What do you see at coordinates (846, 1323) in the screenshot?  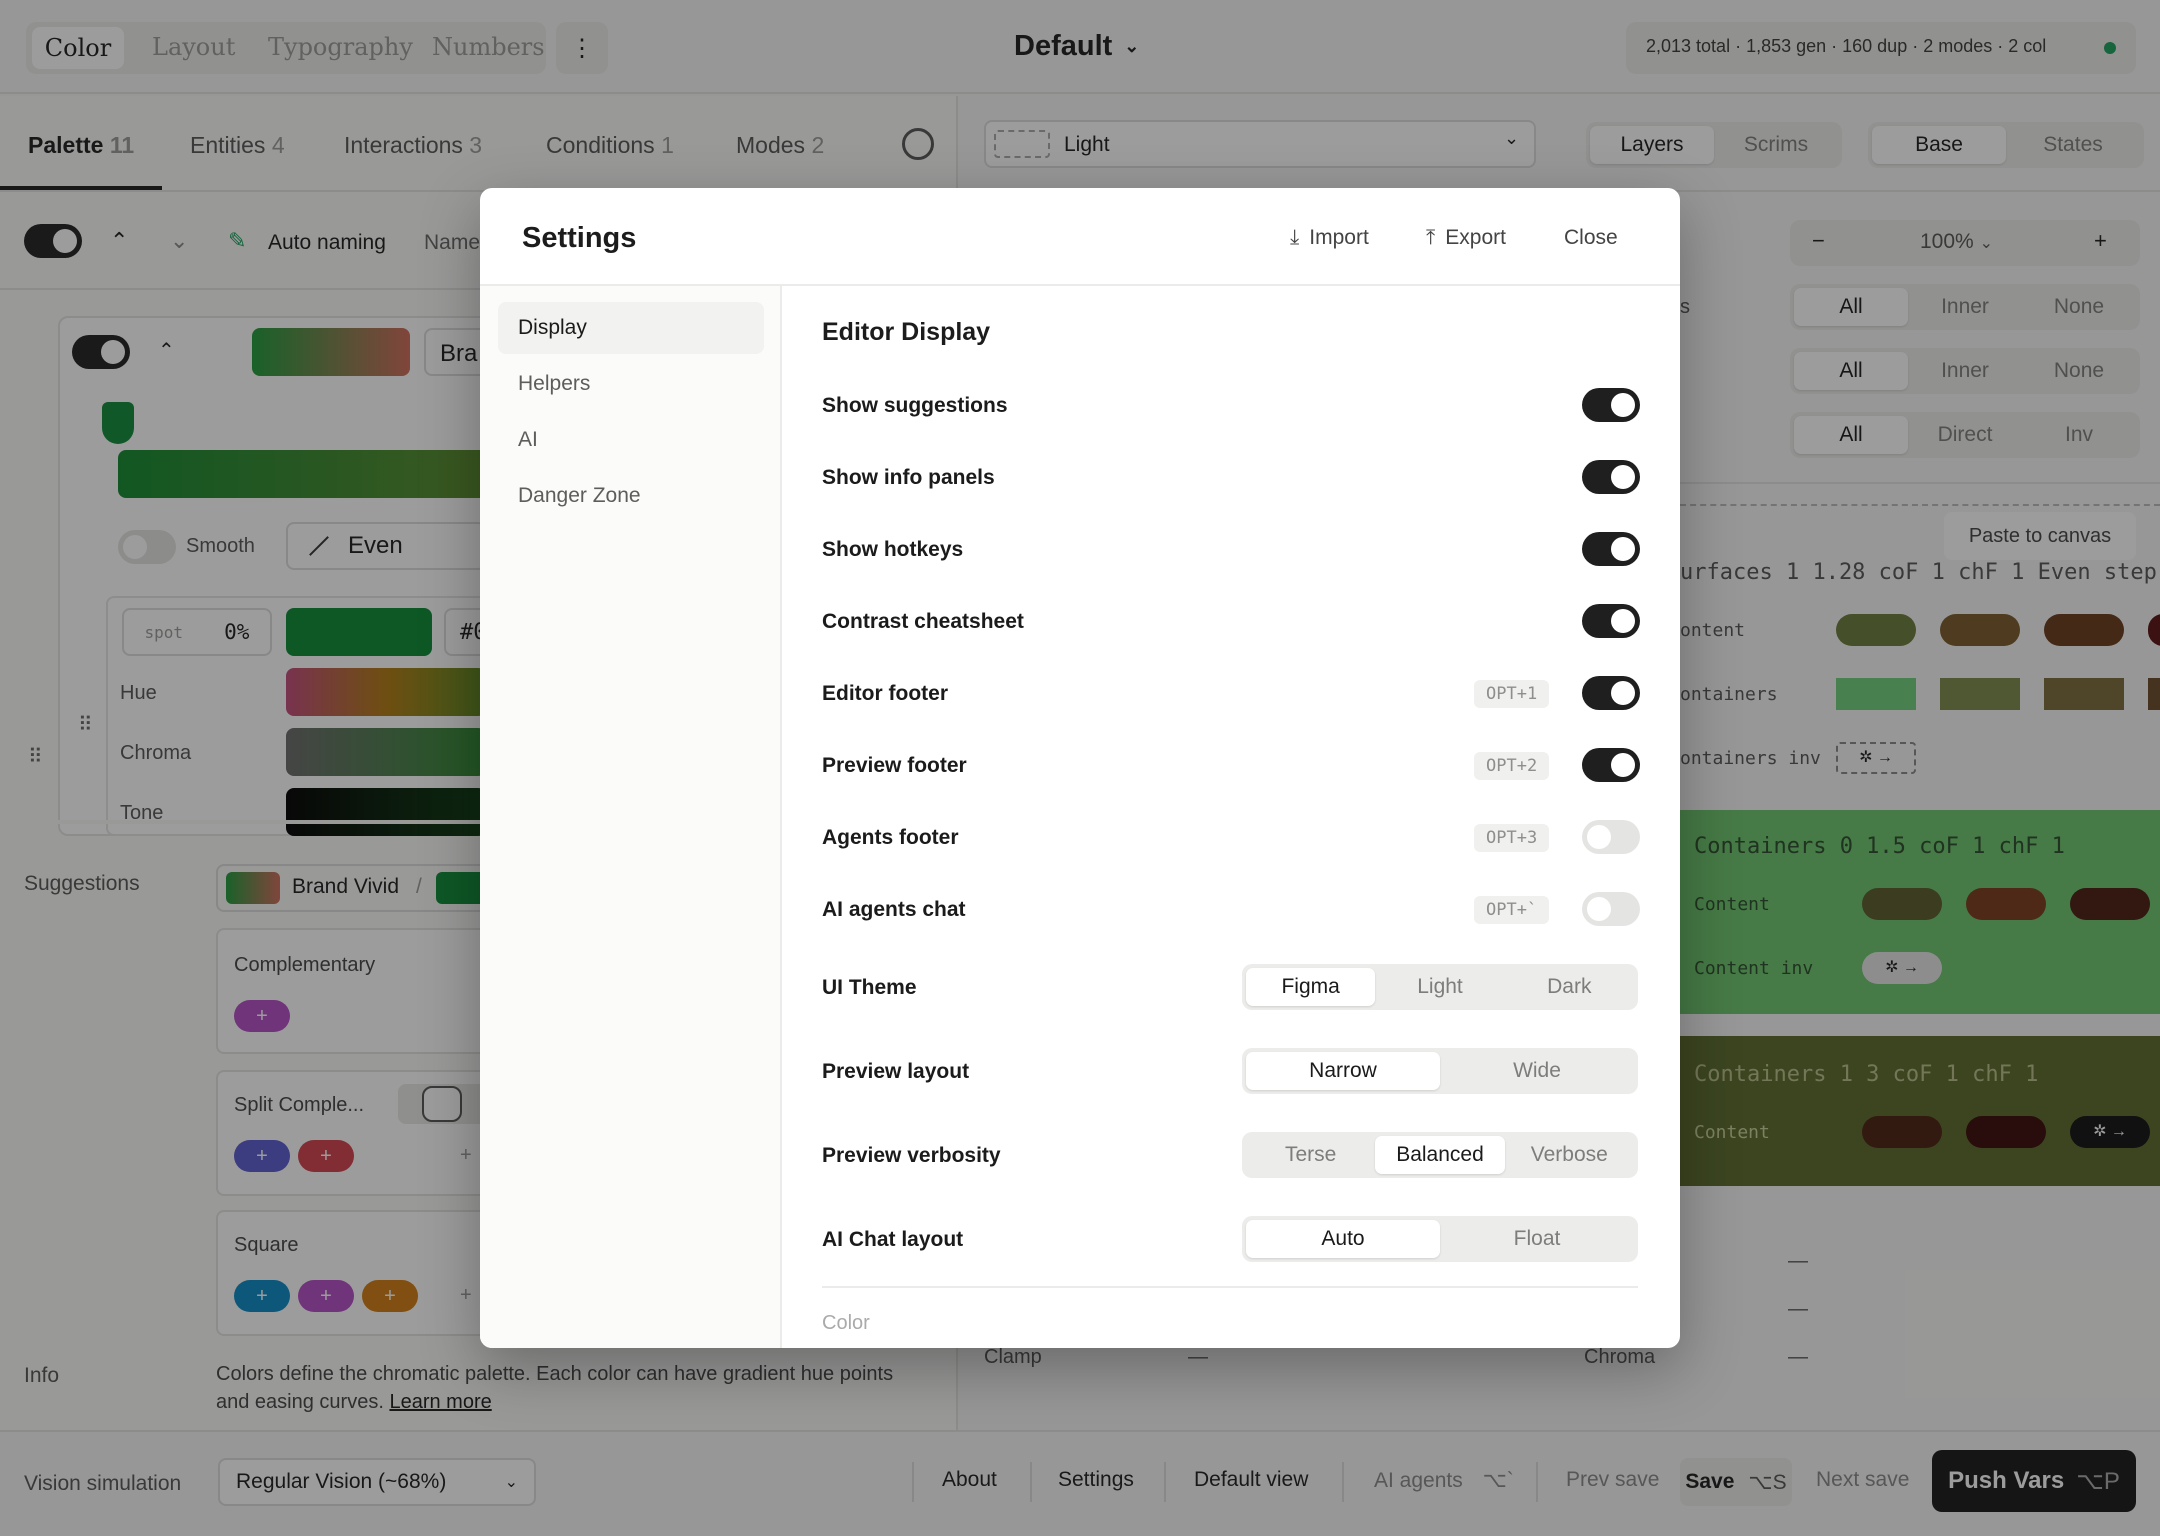 I see `next-section-title: Color` at bounding box center [846, 1323].